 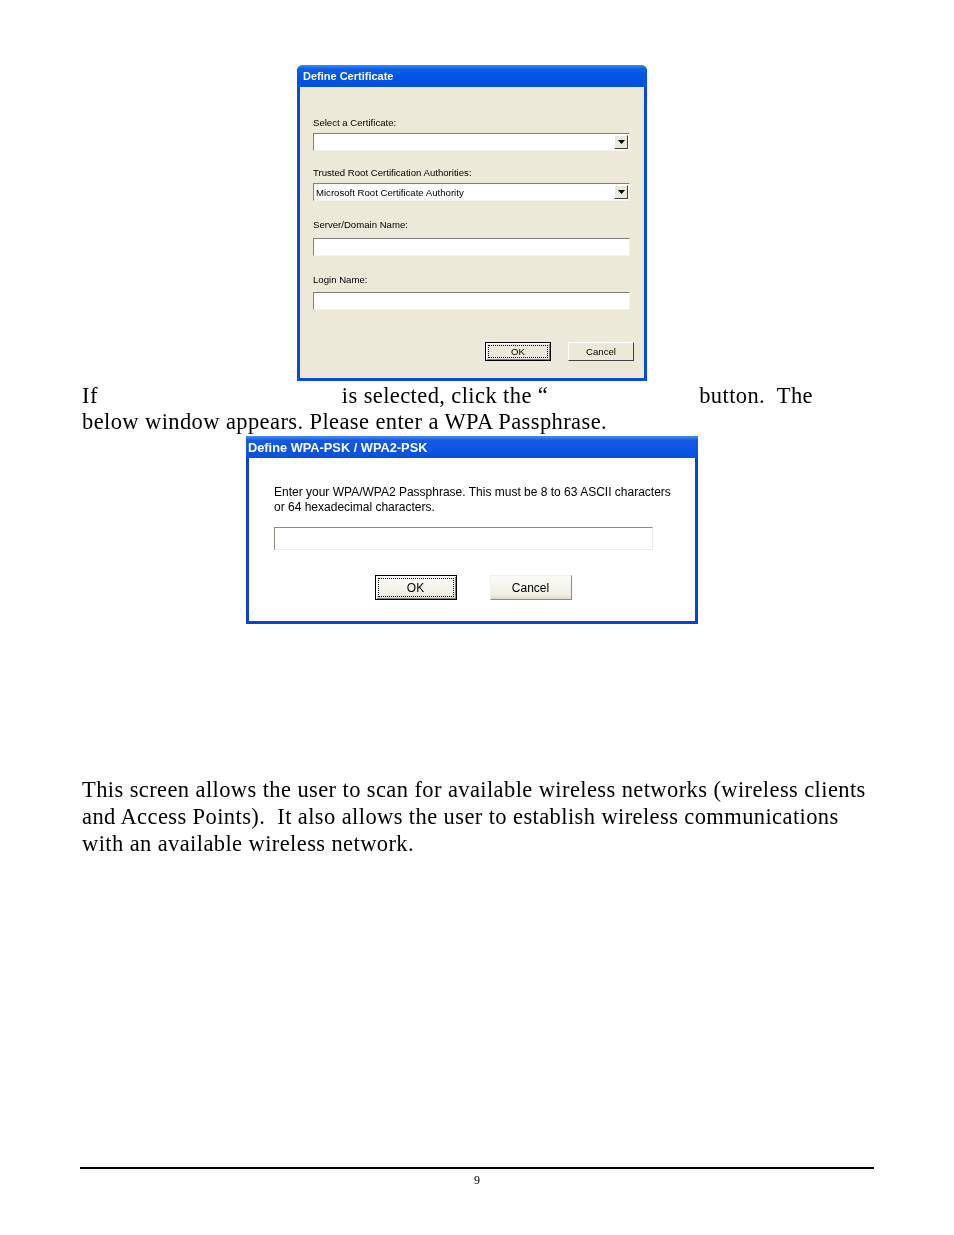 What do you see at coordinates (463, 538) in the screenshot?
I see `passphrase-field` at bounding box center [463, 538].